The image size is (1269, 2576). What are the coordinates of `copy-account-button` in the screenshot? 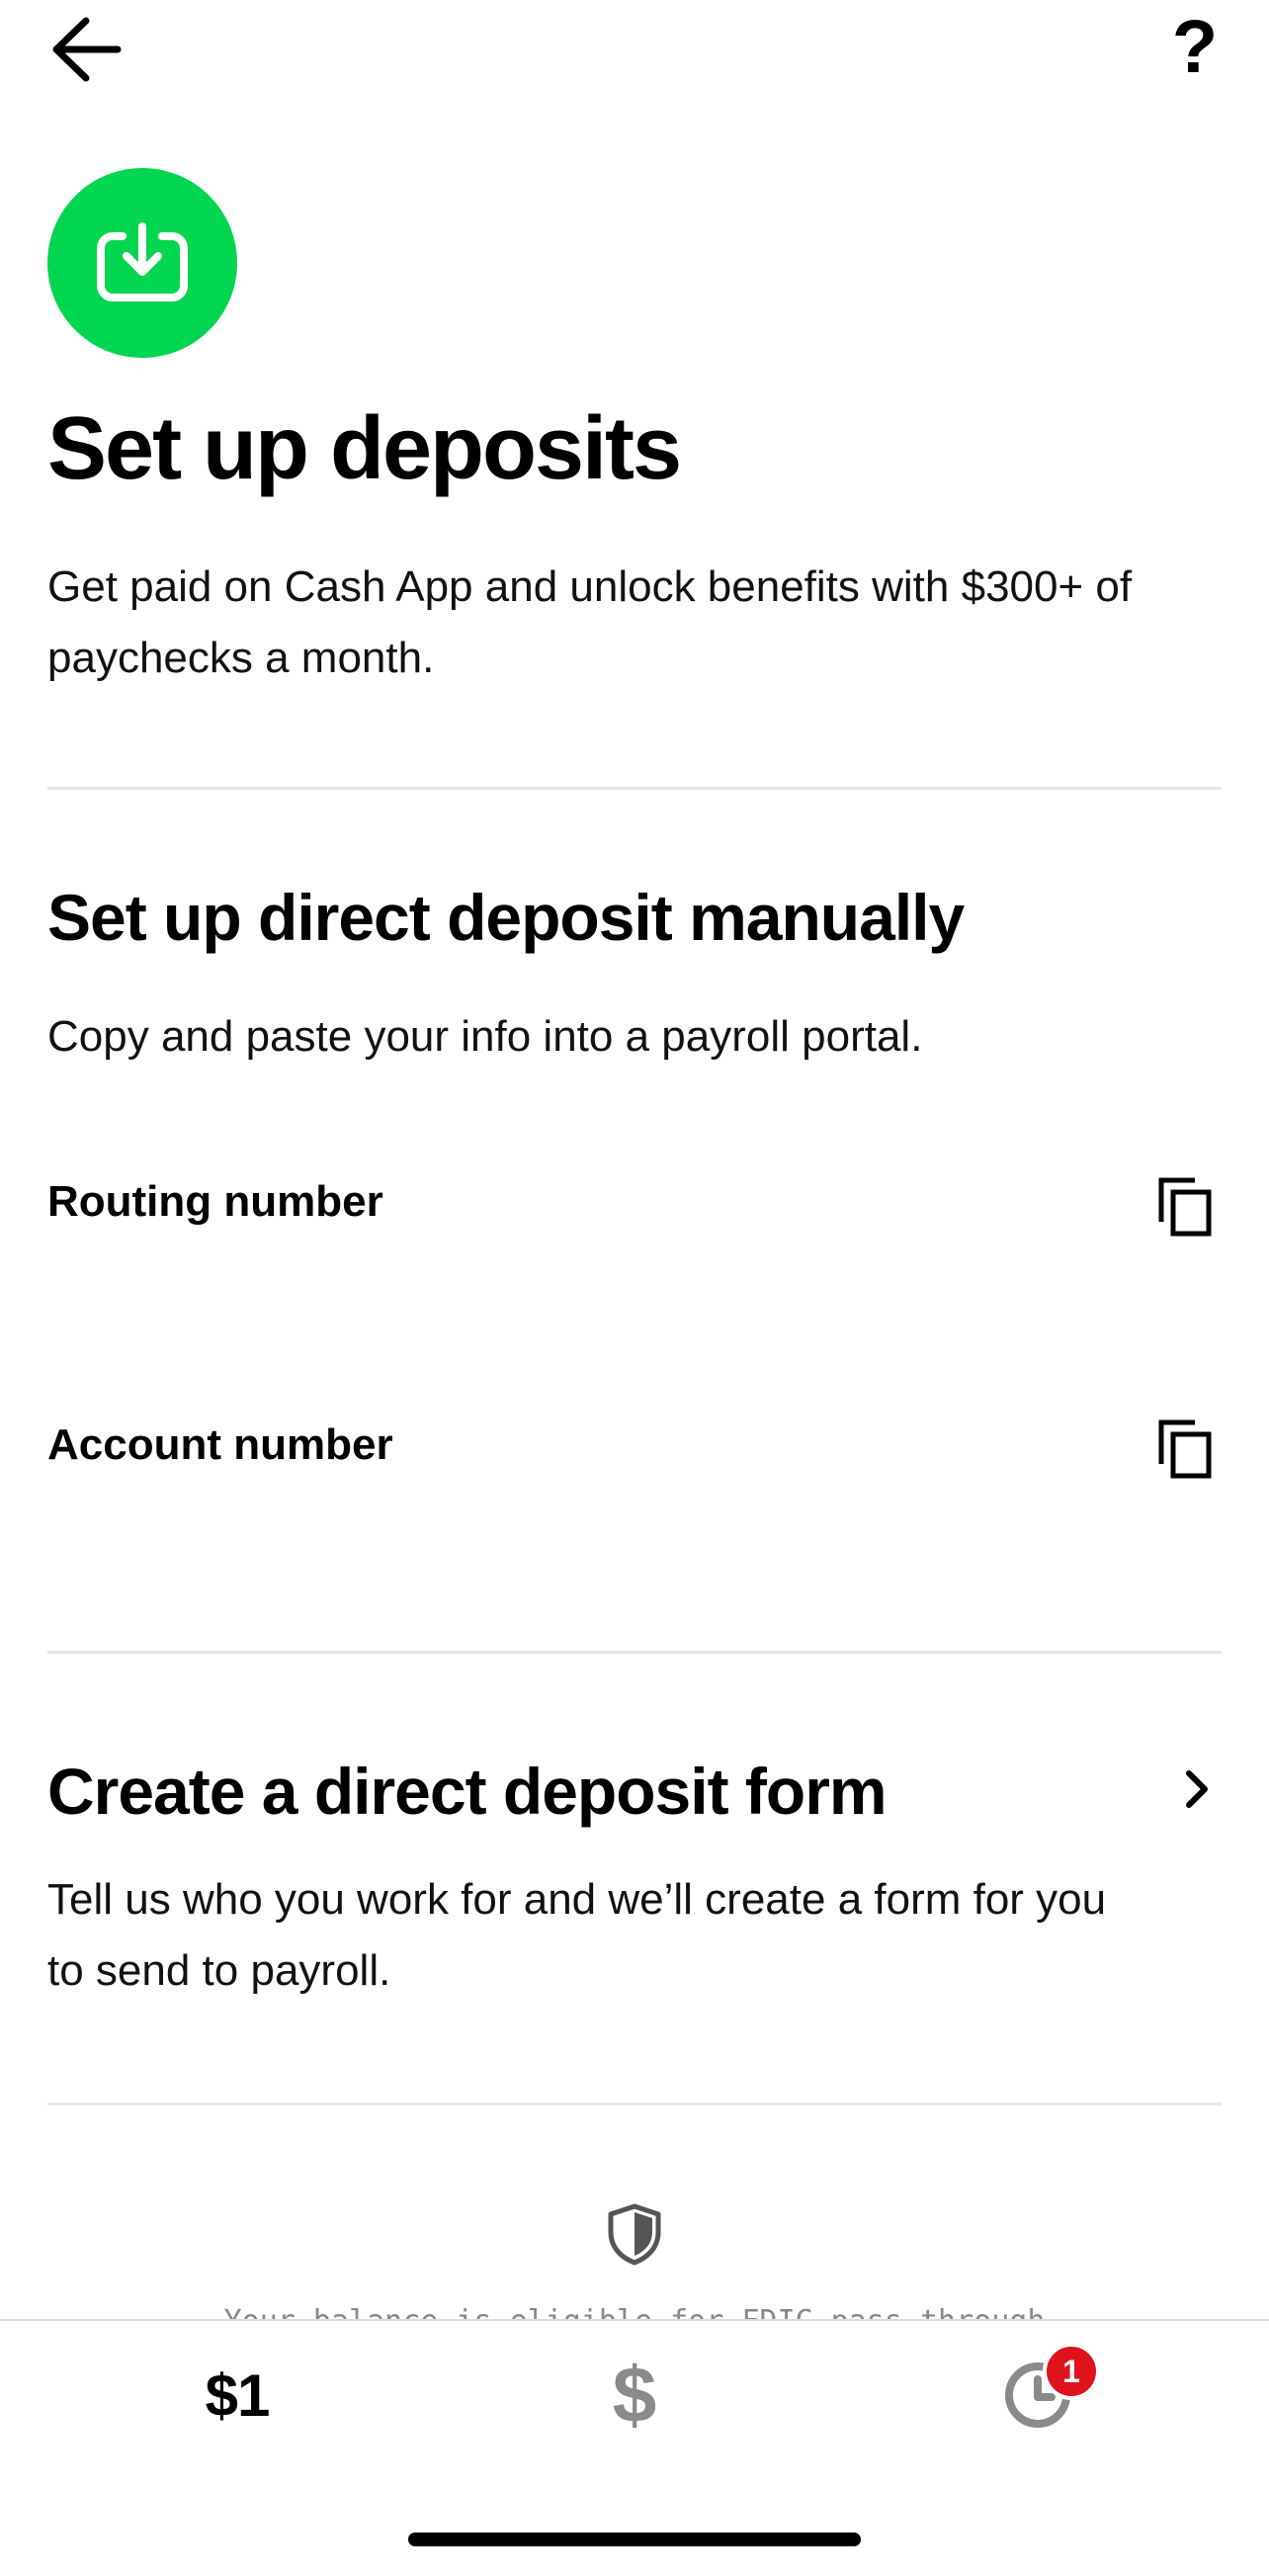 It's located at (1185, 1448).